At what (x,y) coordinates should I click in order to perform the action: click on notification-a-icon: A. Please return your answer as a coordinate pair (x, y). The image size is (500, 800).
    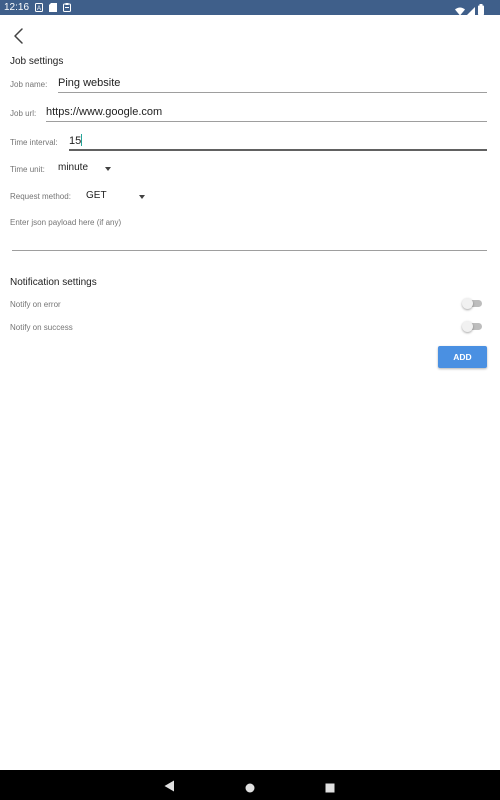
    Looking at the image, I should click on (39, 7).